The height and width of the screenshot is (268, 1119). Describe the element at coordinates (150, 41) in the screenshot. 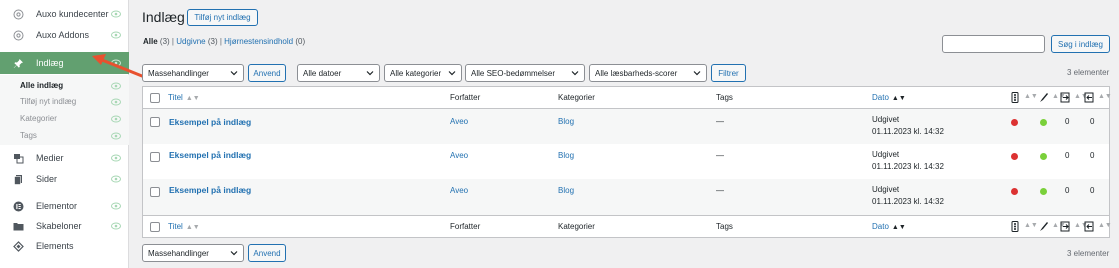

I see `filter-all-link: Alle` at that location.